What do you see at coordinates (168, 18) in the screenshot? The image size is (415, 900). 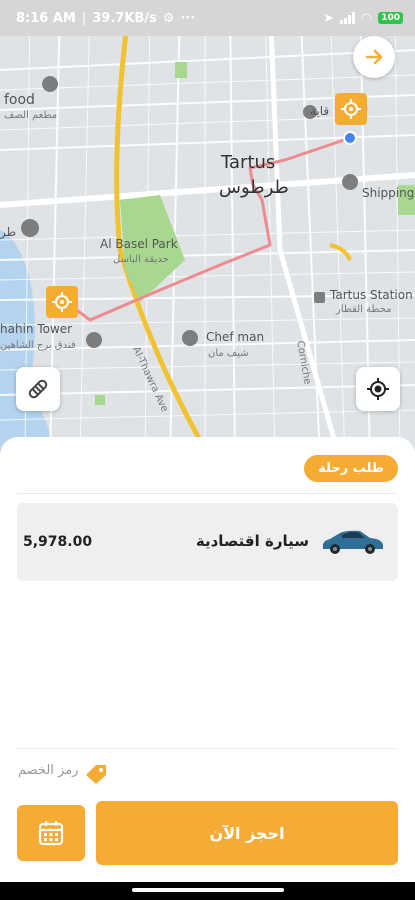 I see `vpn-icon: ⚙` at bounding box center [168, 18].